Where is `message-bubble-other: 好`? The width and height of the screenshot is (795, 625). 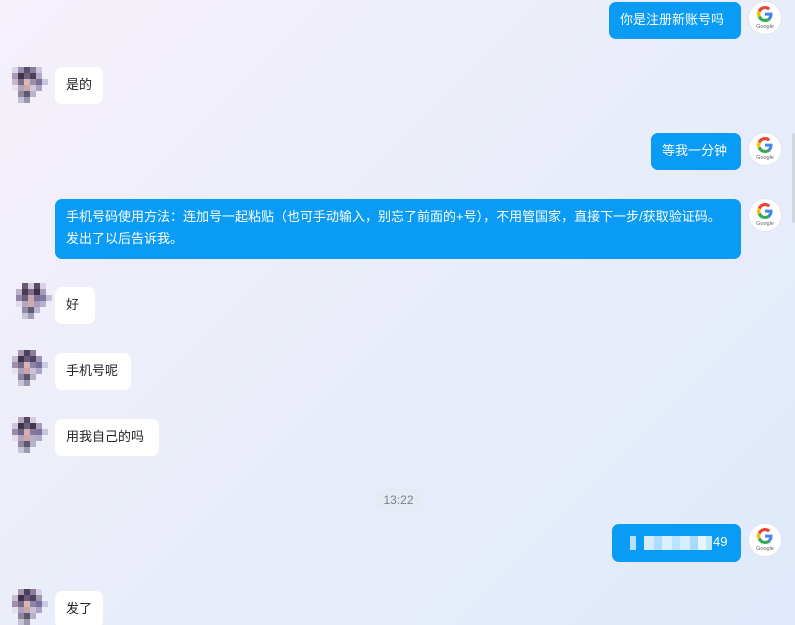 message-bubble-other: 好 is located at coordinates (75, 305).